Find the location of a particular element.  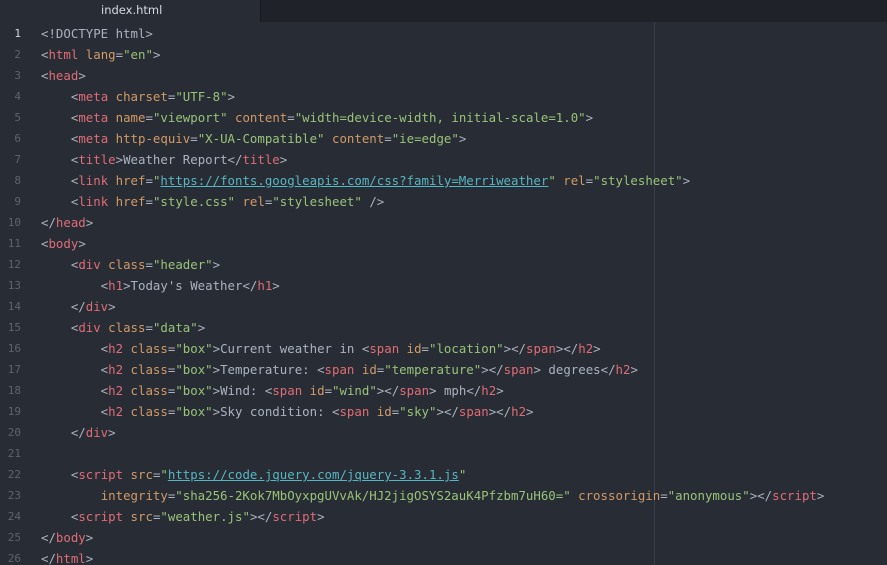

code-line: 14 </div> is located at coordinates (443, 306).